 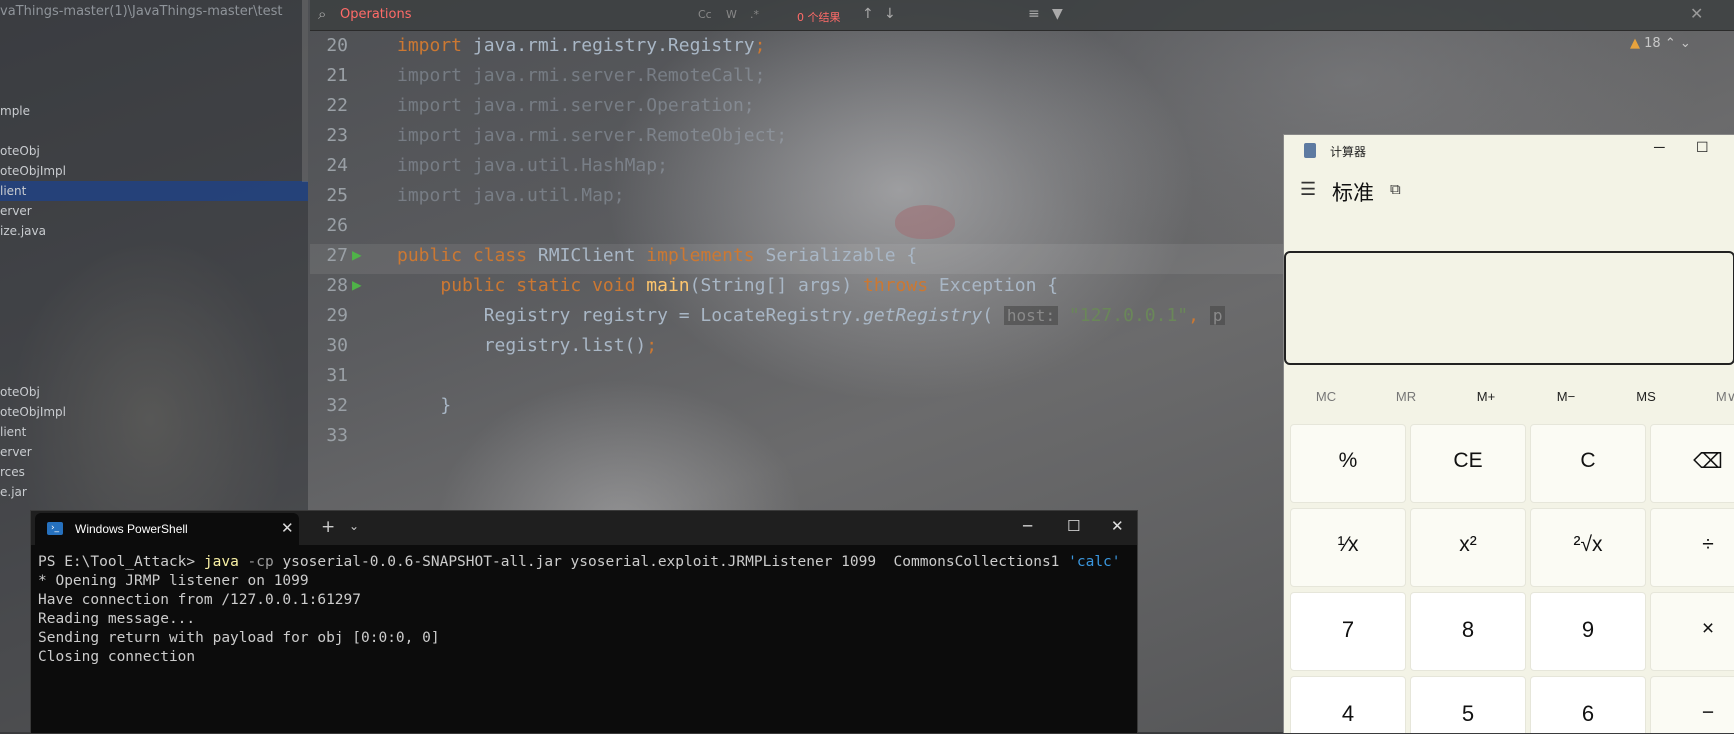 What do you see at coordinates (1566, 396) in the screenshot?
I see `memory-subtract-button: M−` at bounding box center [1566, 396].